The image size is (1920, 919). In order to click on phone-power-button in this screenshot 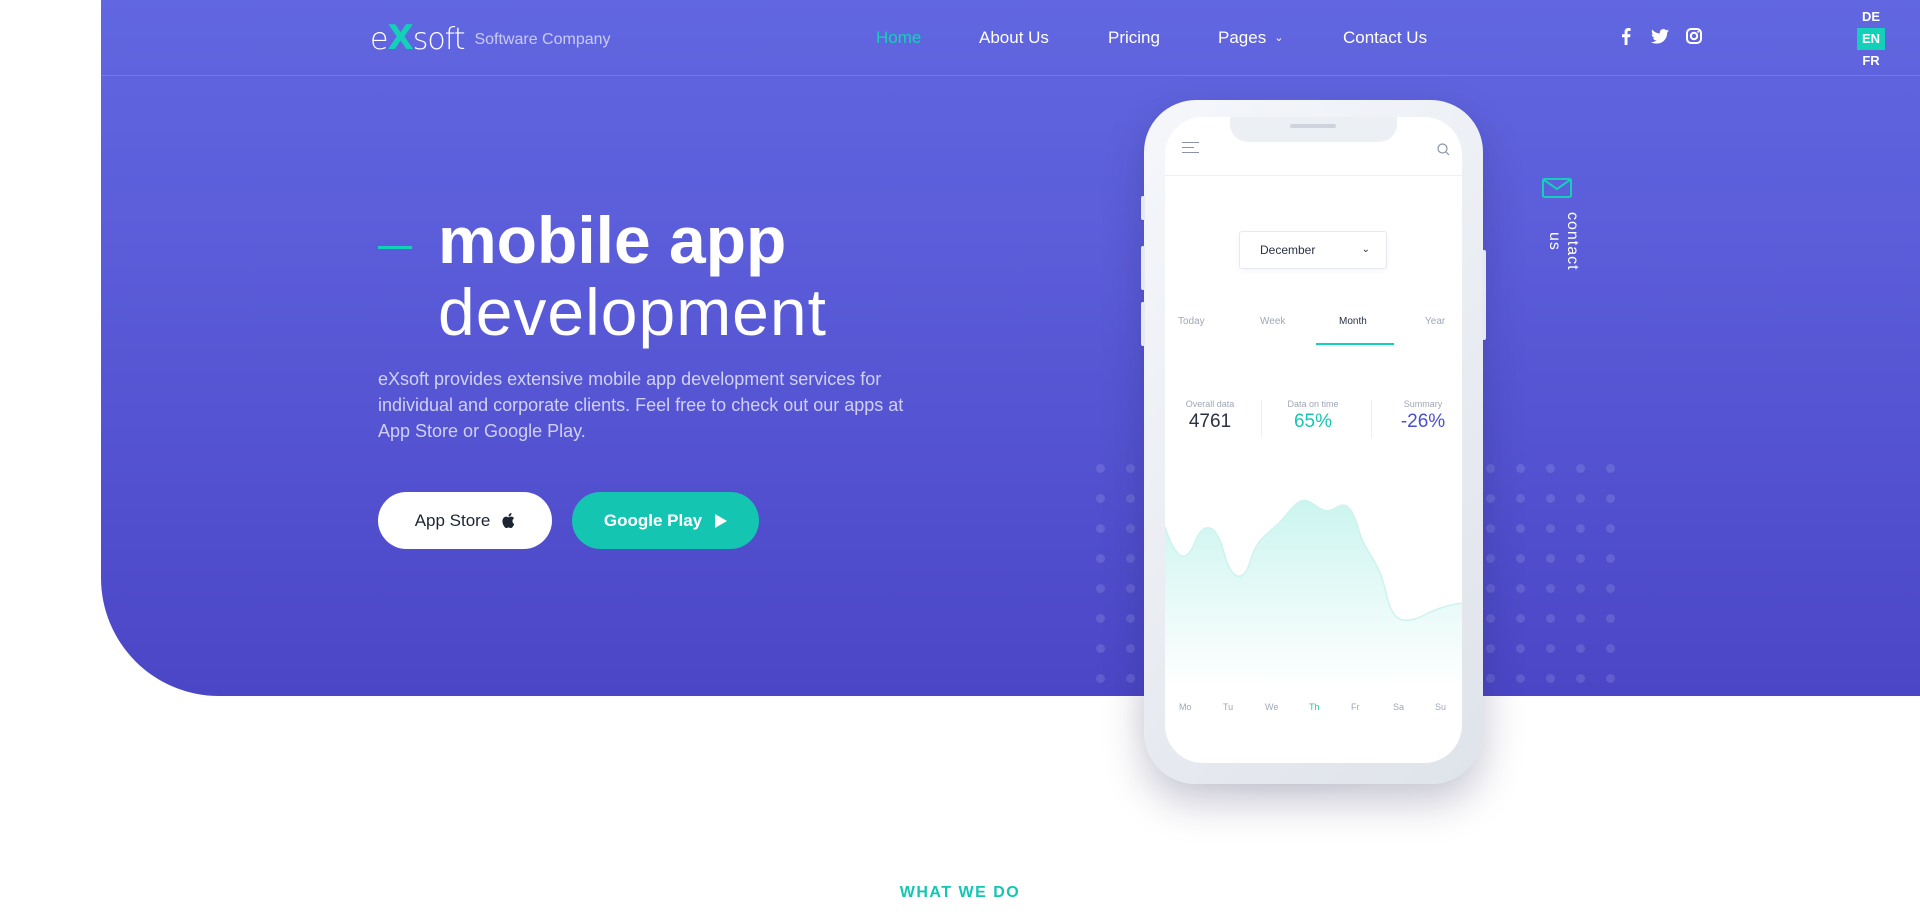, I will do `click(1484, 295)`.